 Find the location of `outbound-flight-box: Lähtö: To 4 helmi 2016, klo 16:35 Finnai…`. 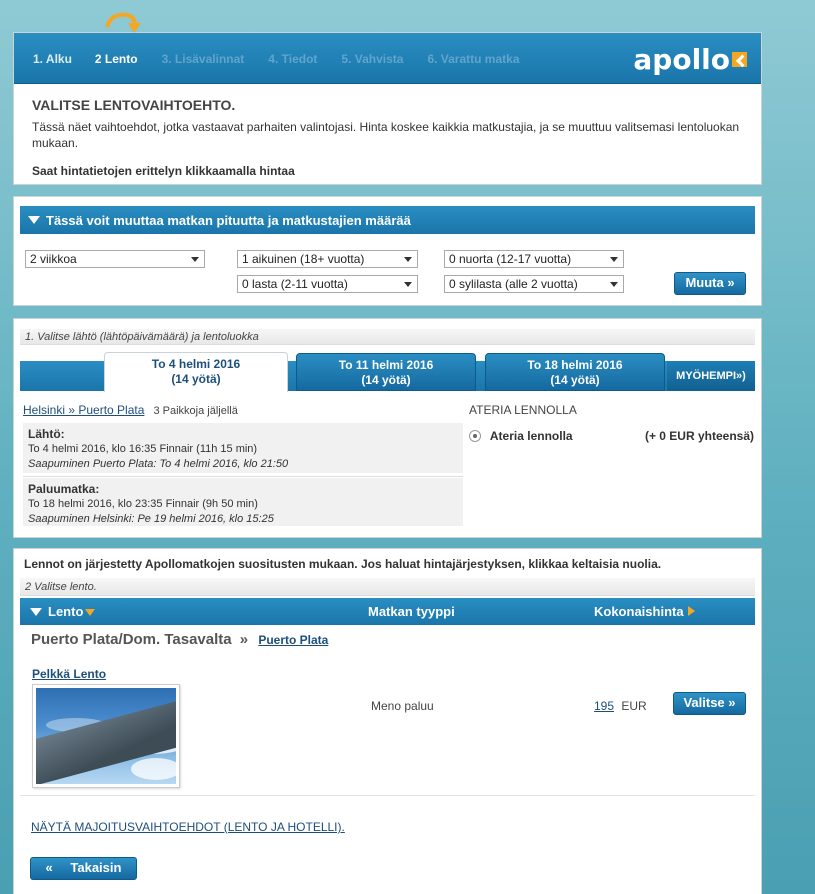

outbound-flight-box: Lähtö: To 4 helmi 2016, klo 16:35 Finnai… is located at coordinates (243, 448).